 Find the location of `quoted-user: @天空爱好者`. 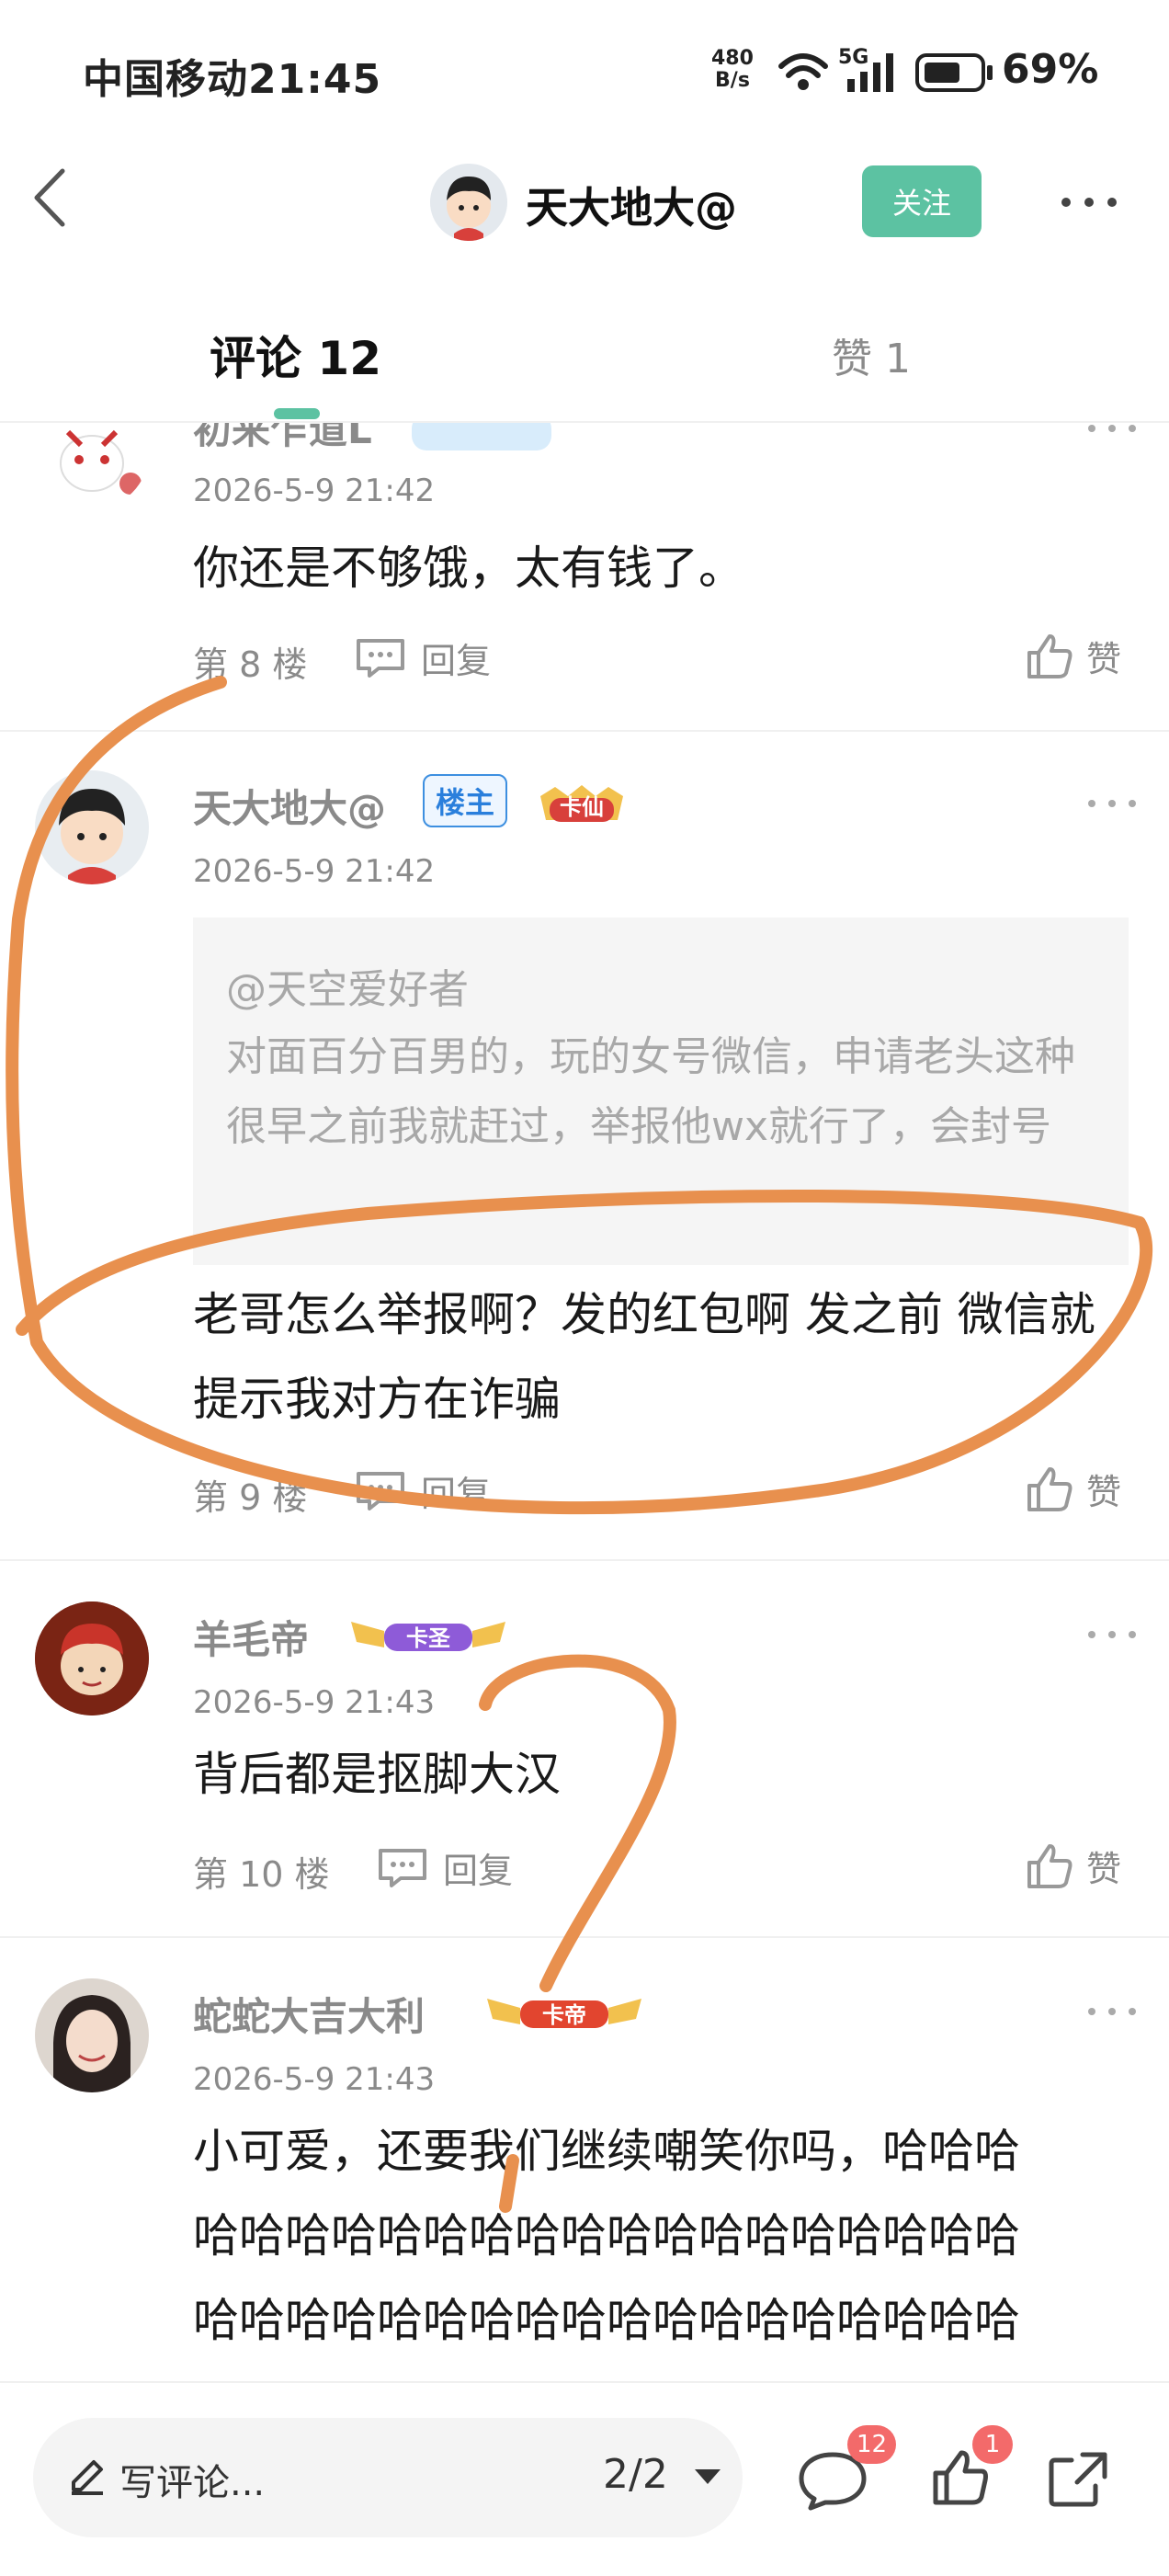

quoted-user: @天空爱好者 is located at coordinates (347, 985).